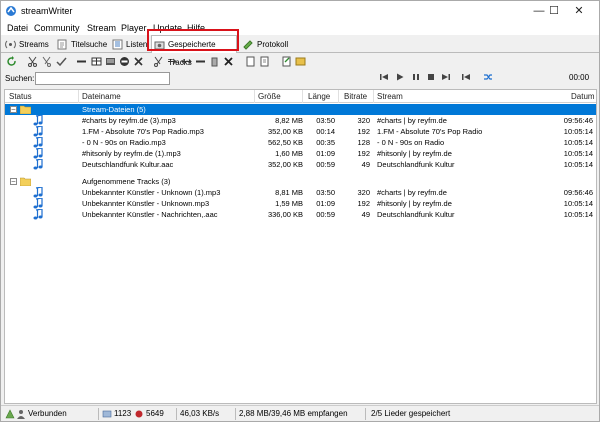 The height and width of the screenshot is (422, 600). I want to click on cell-size: 562,50 KB, so click(285, 142).